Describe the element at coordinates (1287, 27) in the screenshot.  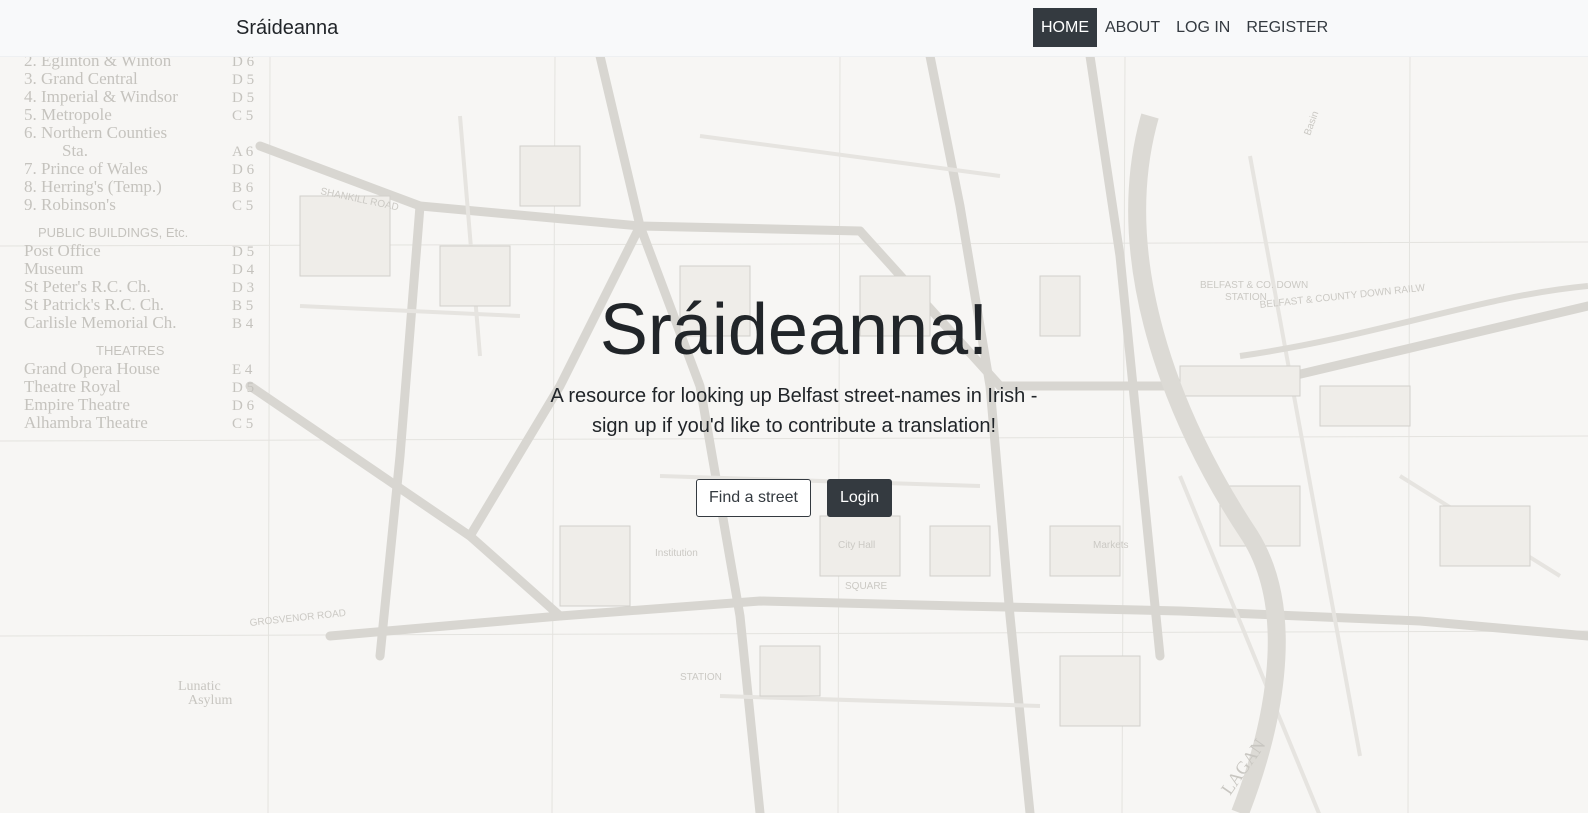
I see `nav-register: REGISTER` at that location.